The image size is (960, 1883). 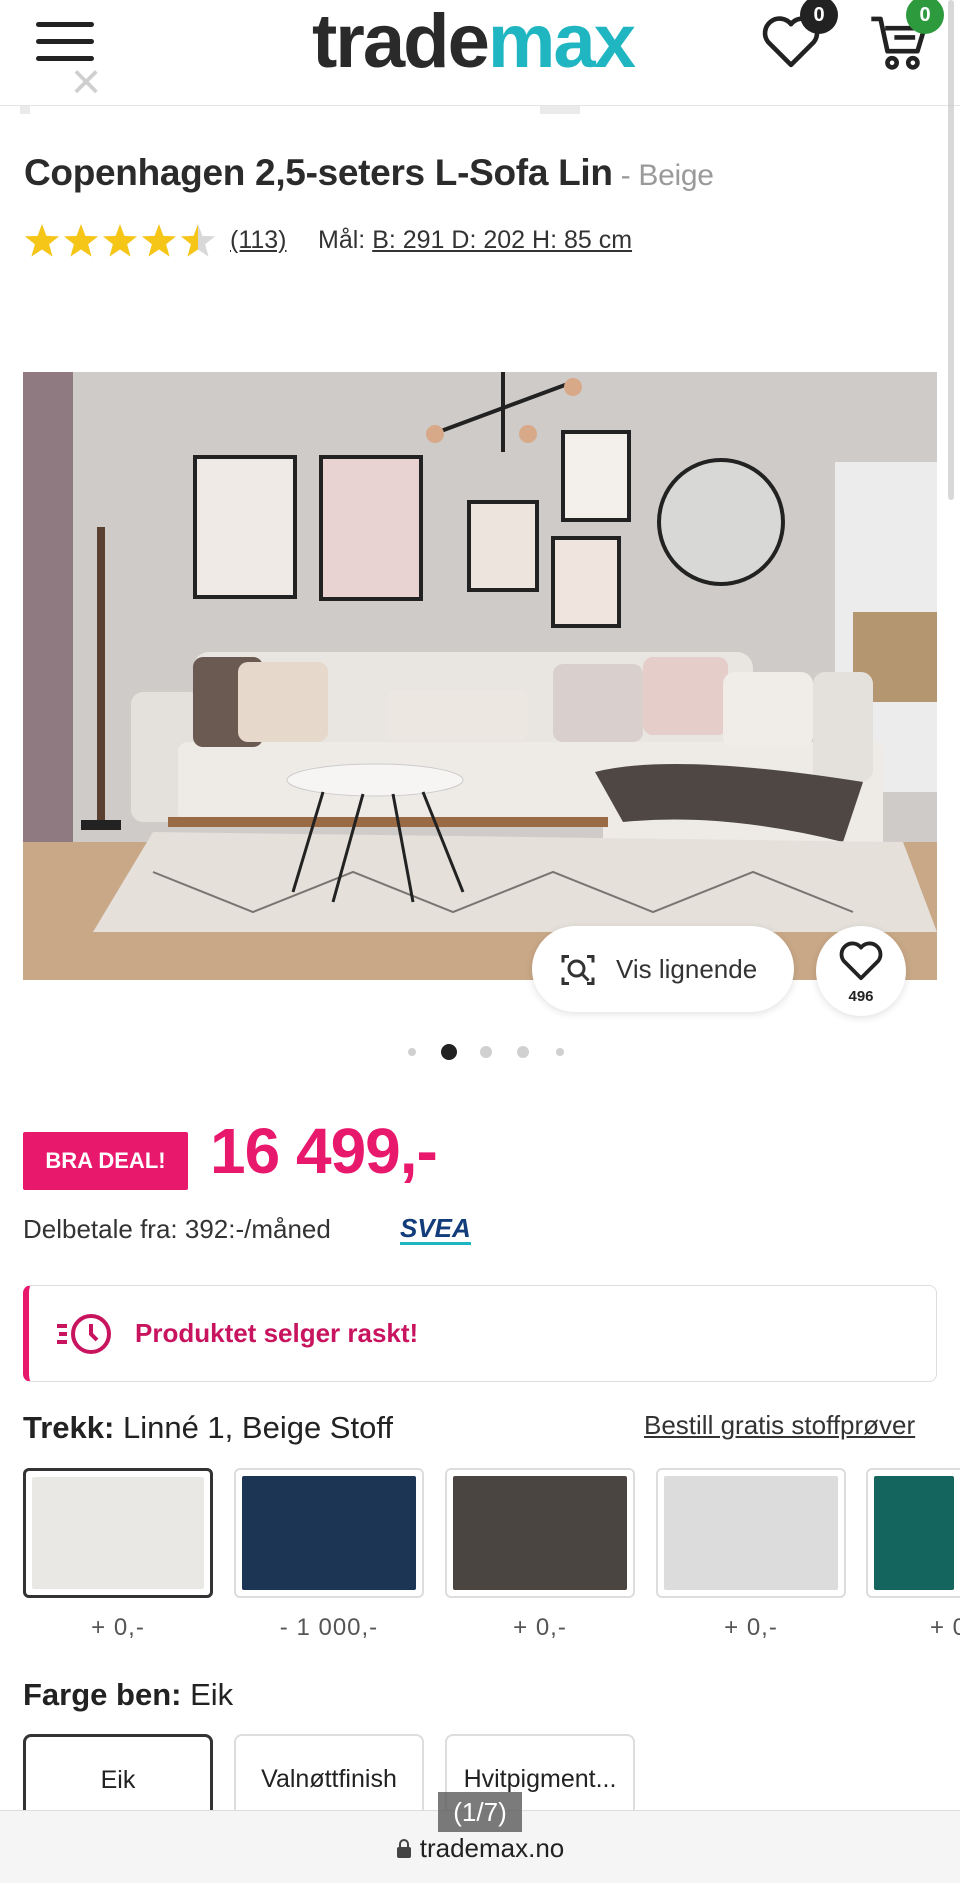 I want to click on visual-search-icon, so click(x=578, y=970).